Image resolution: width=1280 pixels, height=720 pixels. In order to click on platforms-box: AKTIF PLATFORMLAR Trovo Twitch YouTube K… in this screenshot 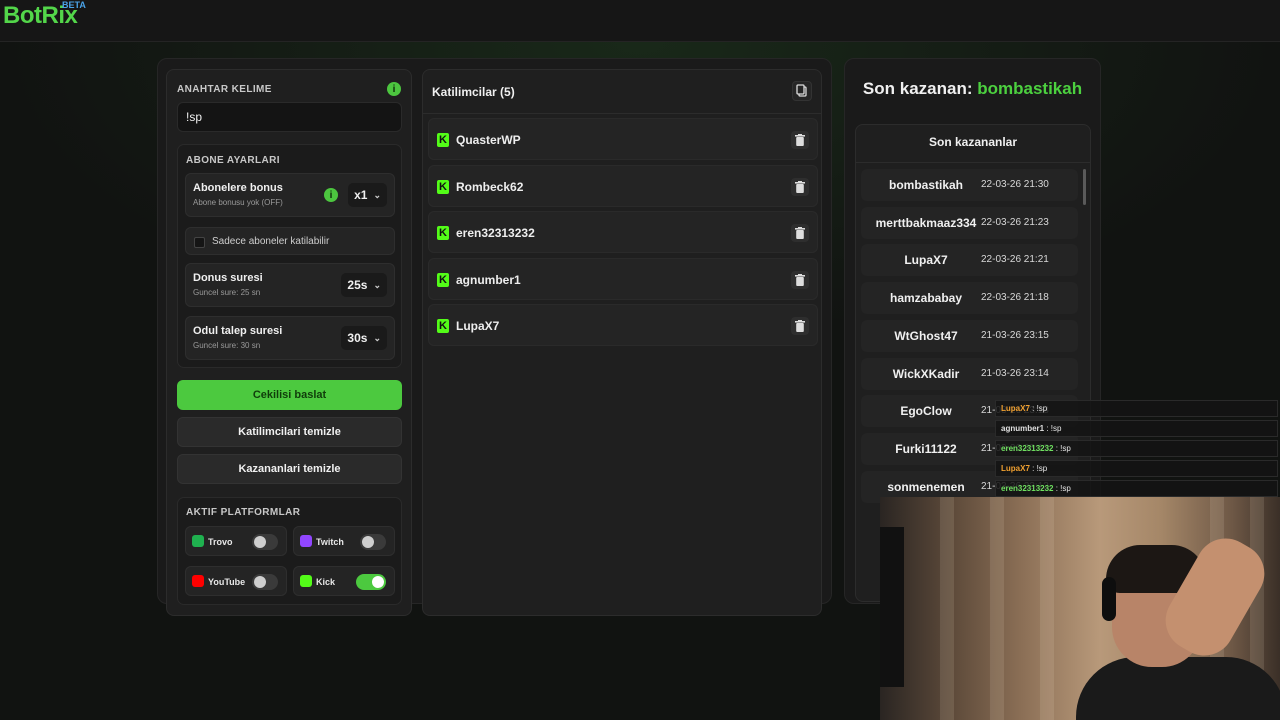, I will do `click(289, 551)`.